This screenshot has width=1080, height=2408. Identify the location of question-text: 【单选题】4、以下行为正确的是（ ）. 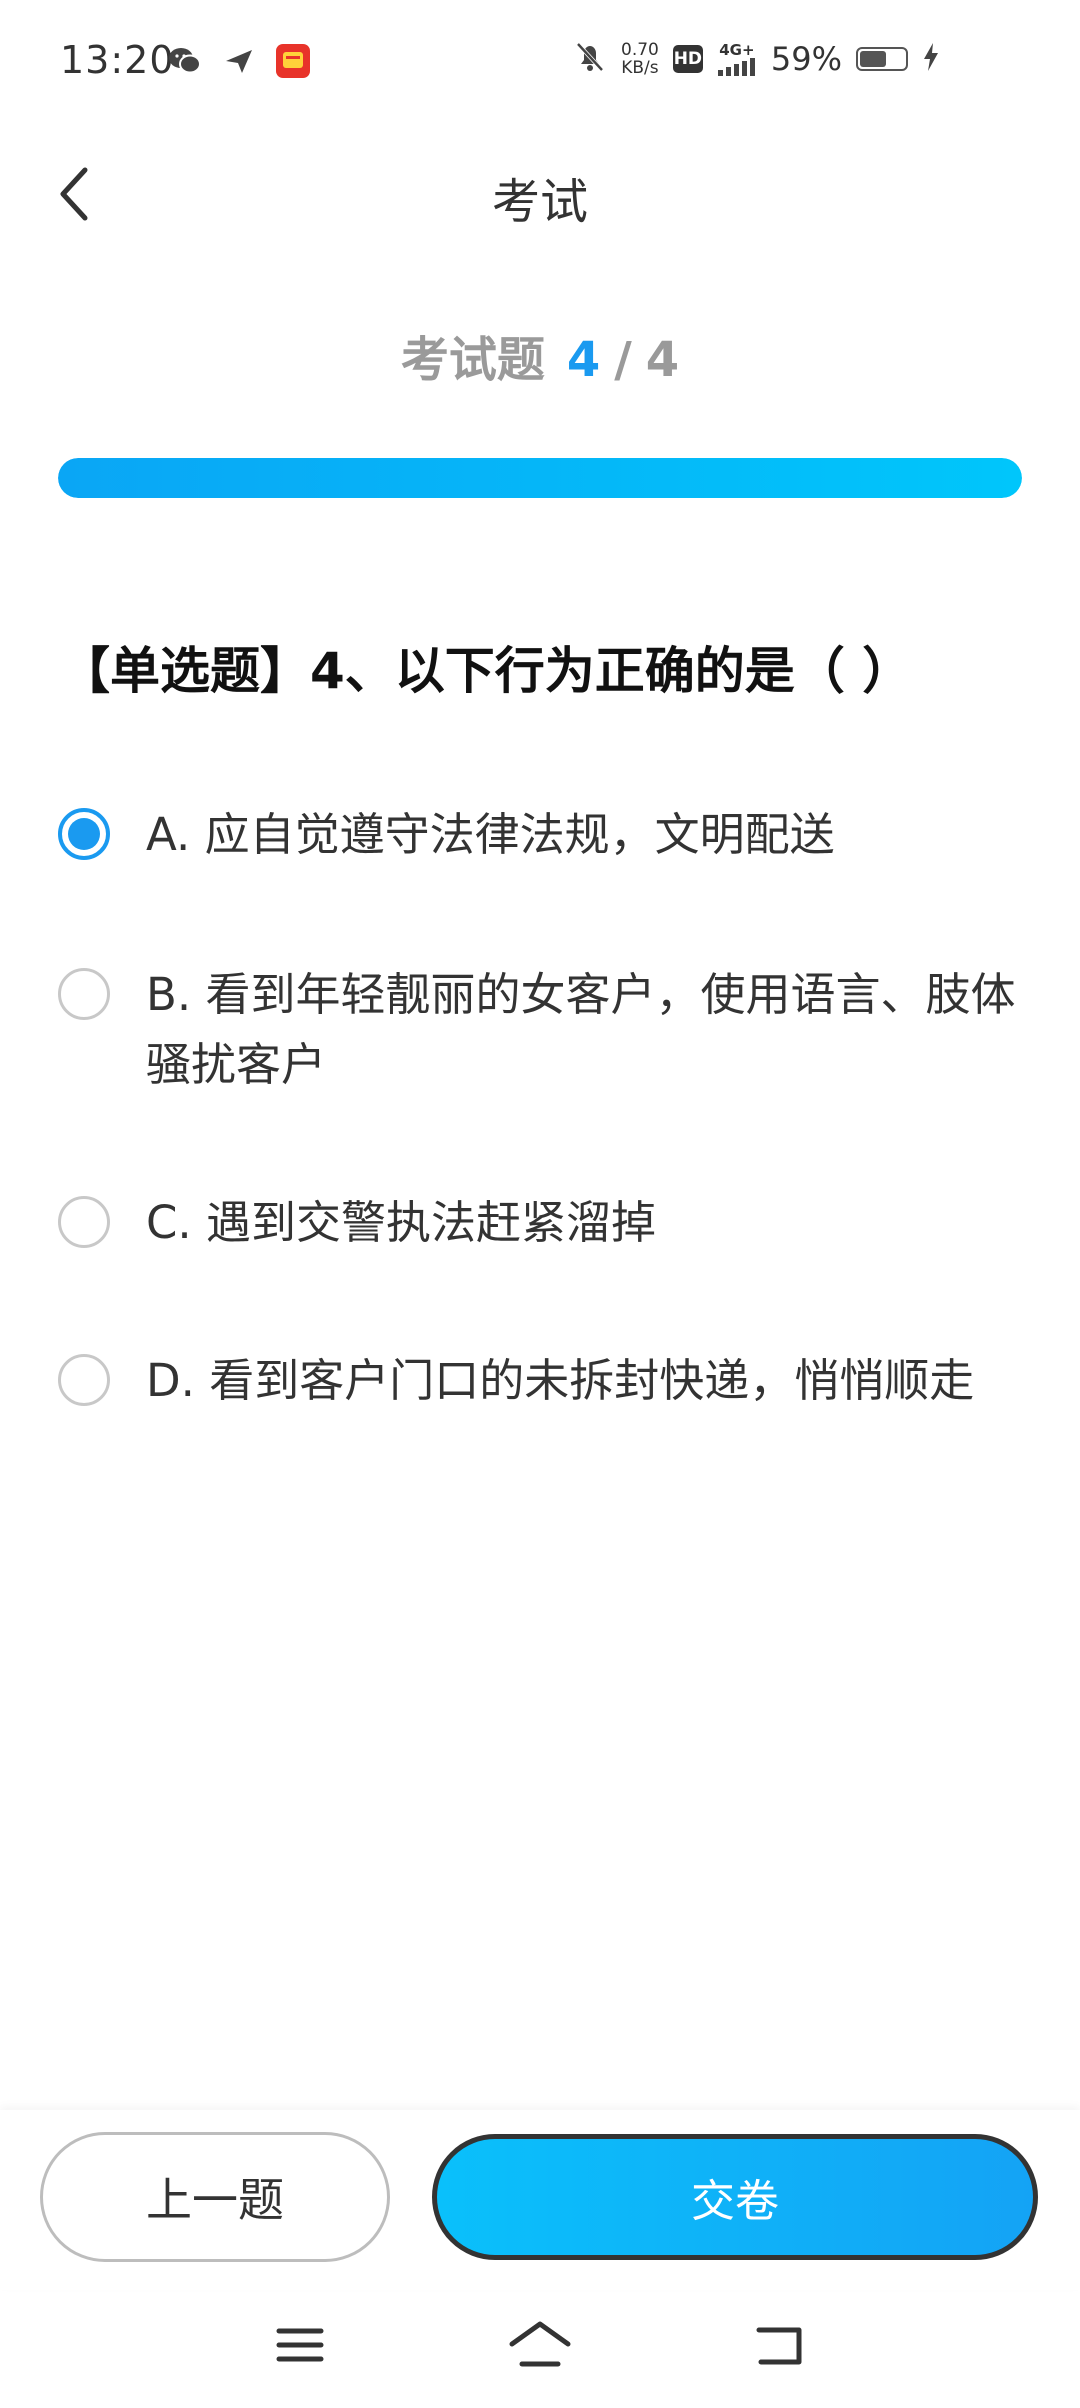
(486, 671).